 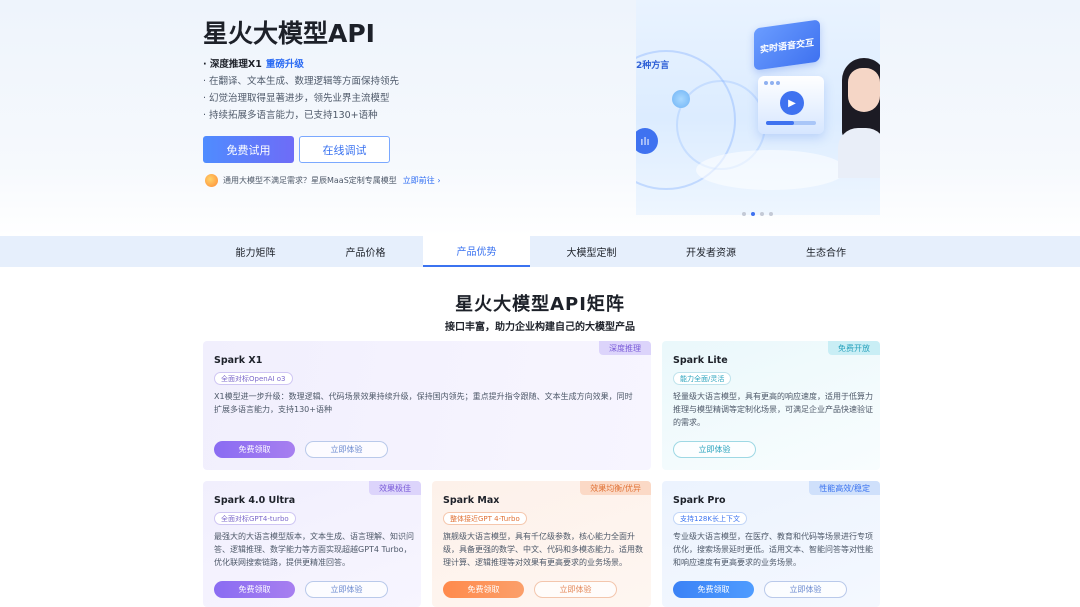 I want to click on section-tabs: 能力矩阵 产品价格 产品优势 大模型定制 开发者资源 生态合作, so click(x=540, y=251).